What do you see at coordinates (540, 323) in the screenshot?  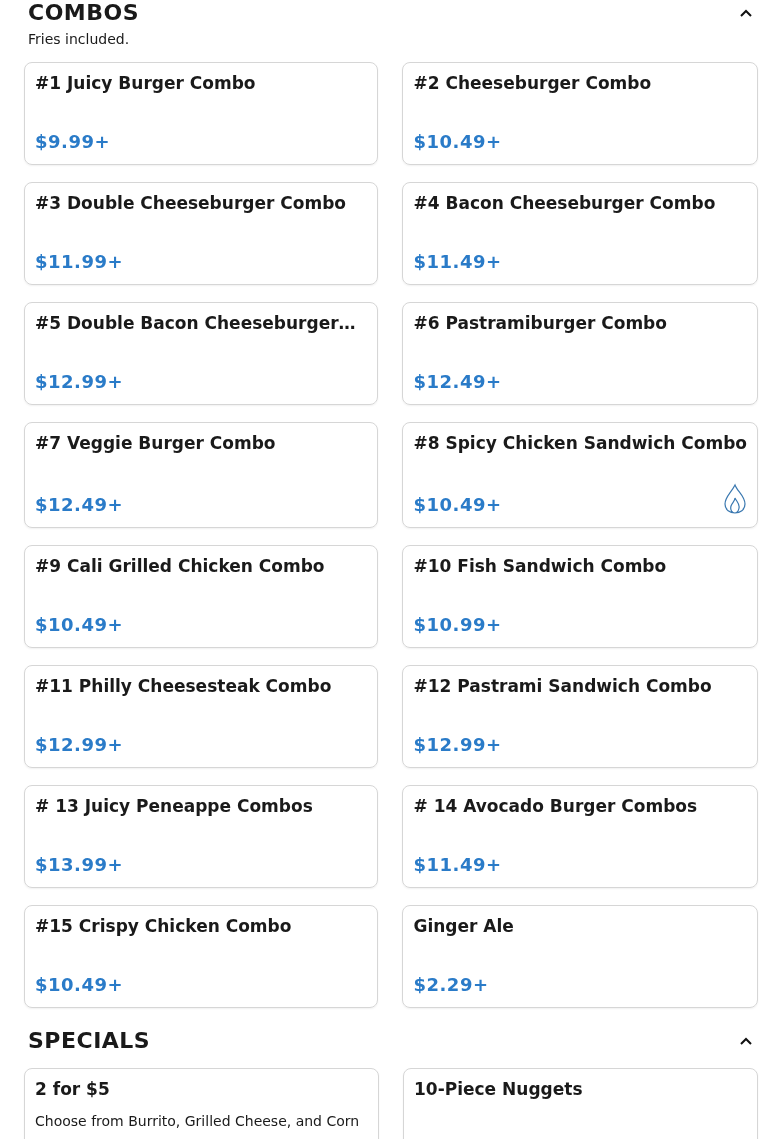 I see `item-name: #6 Pastramiburger Combo` at bounding box center [540, 323].